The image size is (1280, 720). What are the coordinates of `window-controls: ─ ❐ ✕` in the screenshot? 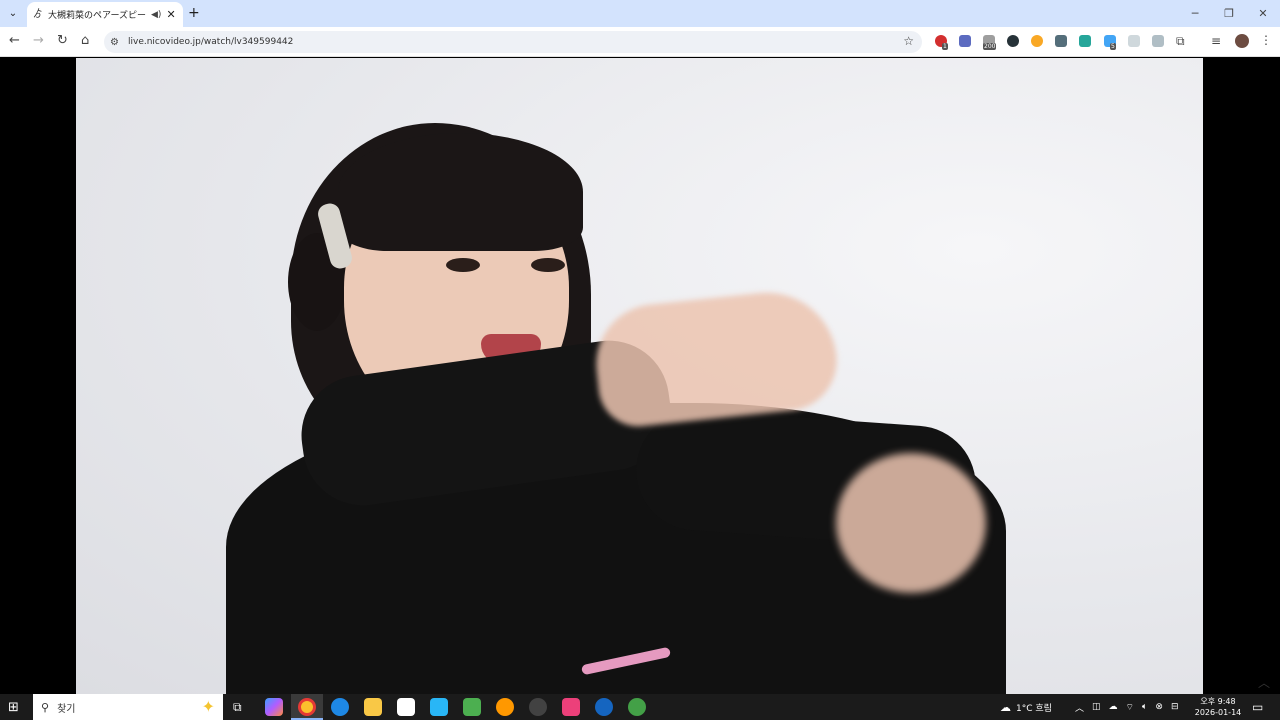 It's located at (1229, 13).